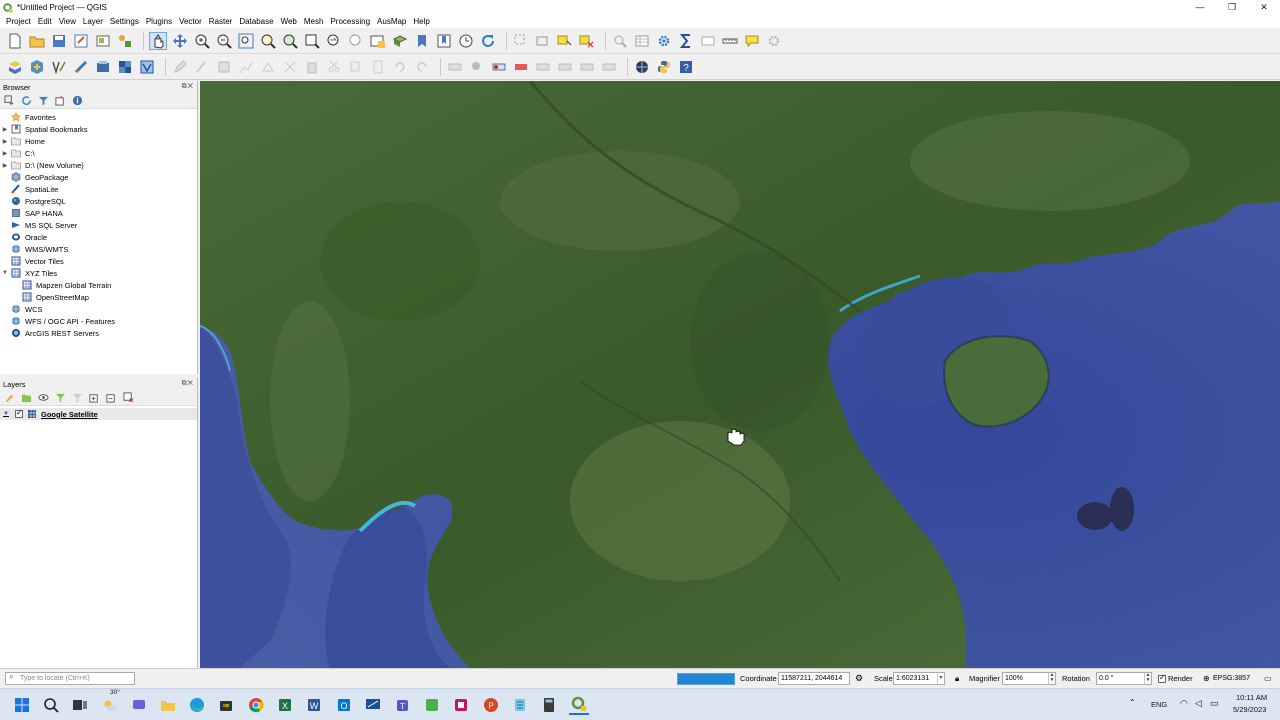  What do you see at coordinates (1132, 702) in the screenshot?
I see `show-hidden-icons: ⌃` at bounding box center [1132, 702].